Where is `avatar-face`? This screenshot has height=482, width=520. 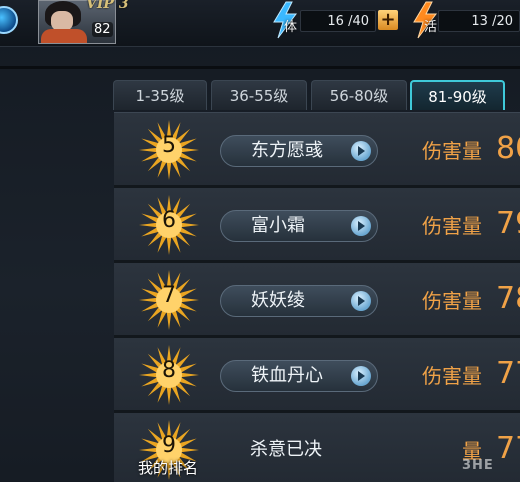 avatar-face is located at coordinates (62, 21).